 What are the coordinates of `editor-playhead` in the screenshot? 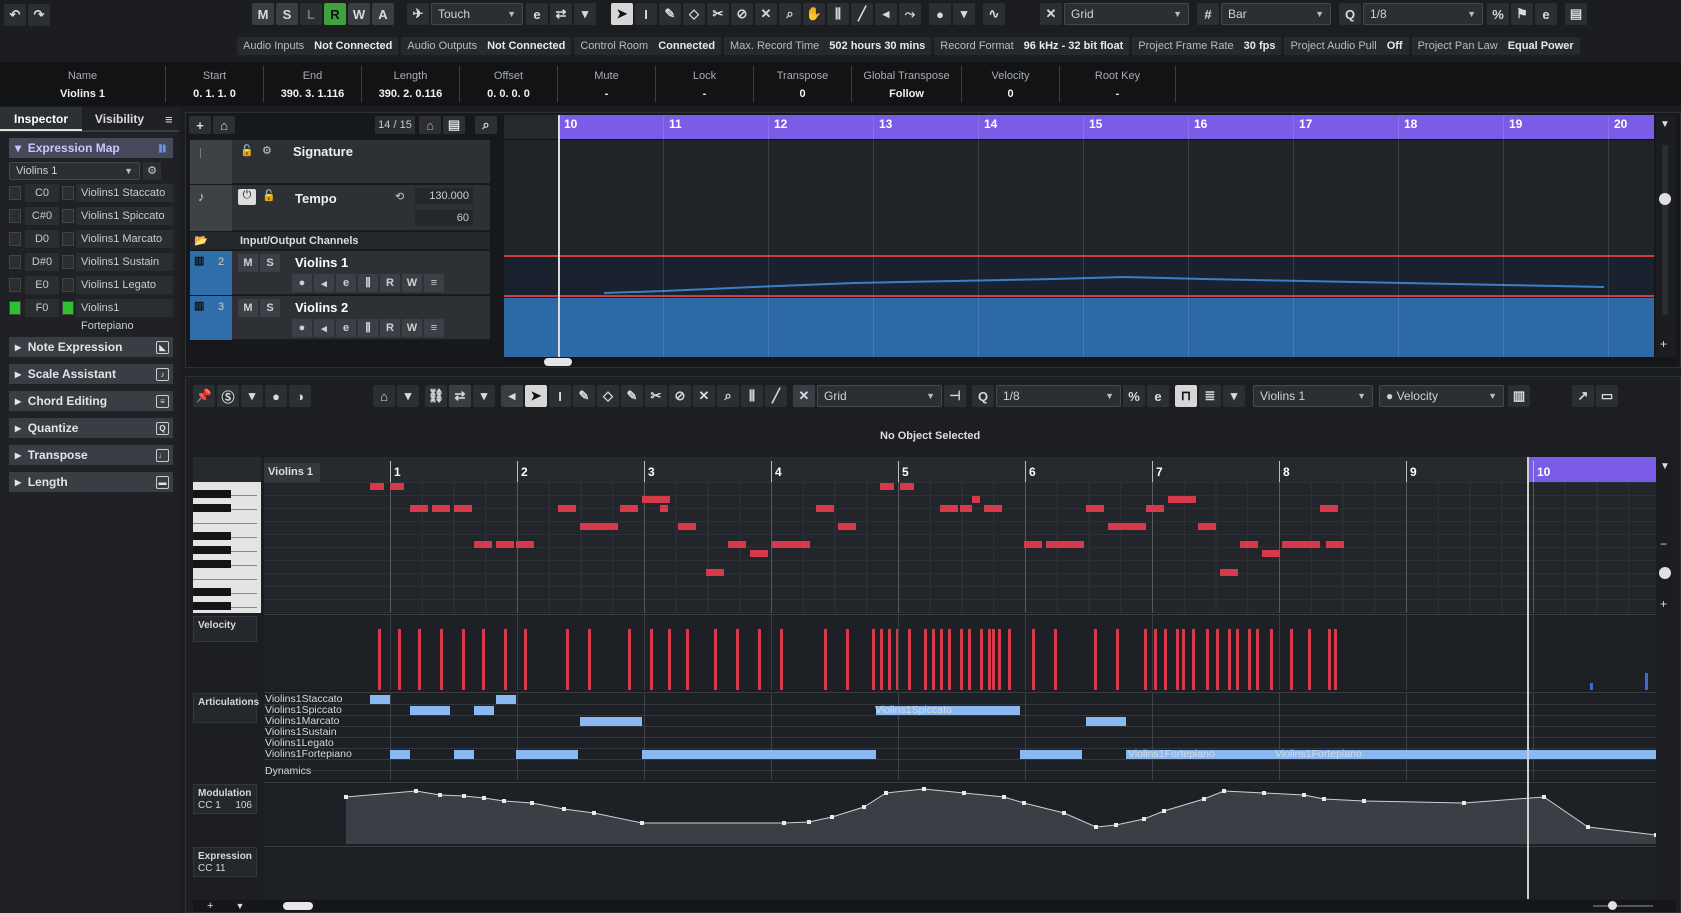 It's located at (1528, 678).